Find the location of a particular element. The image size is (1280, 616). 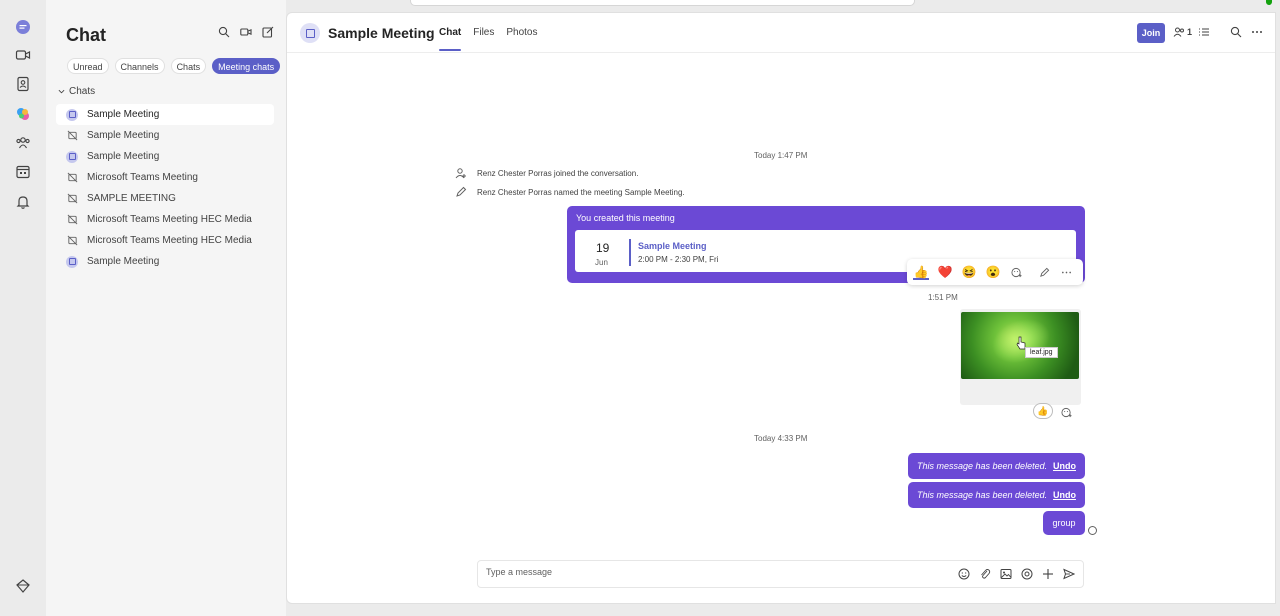

chat-item: SAMPLE MEETING is located at coordinates (165, 198).